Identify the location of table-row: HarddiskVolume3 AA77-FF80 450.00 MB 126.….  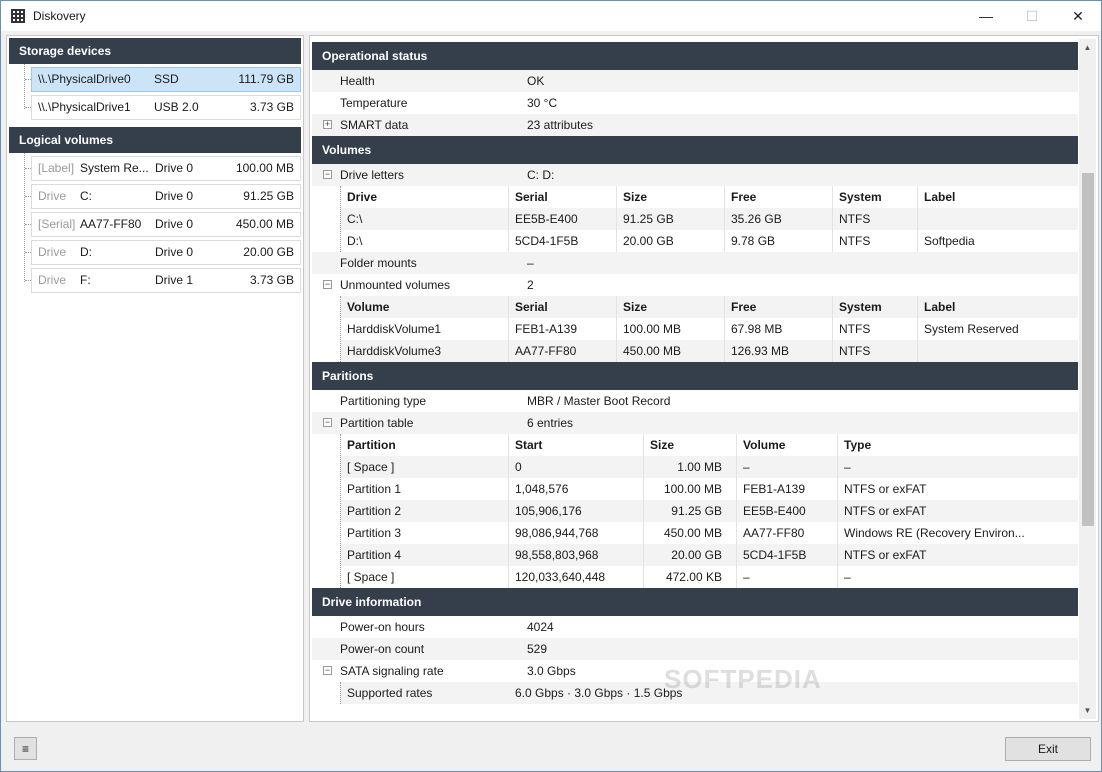
(709, 351).